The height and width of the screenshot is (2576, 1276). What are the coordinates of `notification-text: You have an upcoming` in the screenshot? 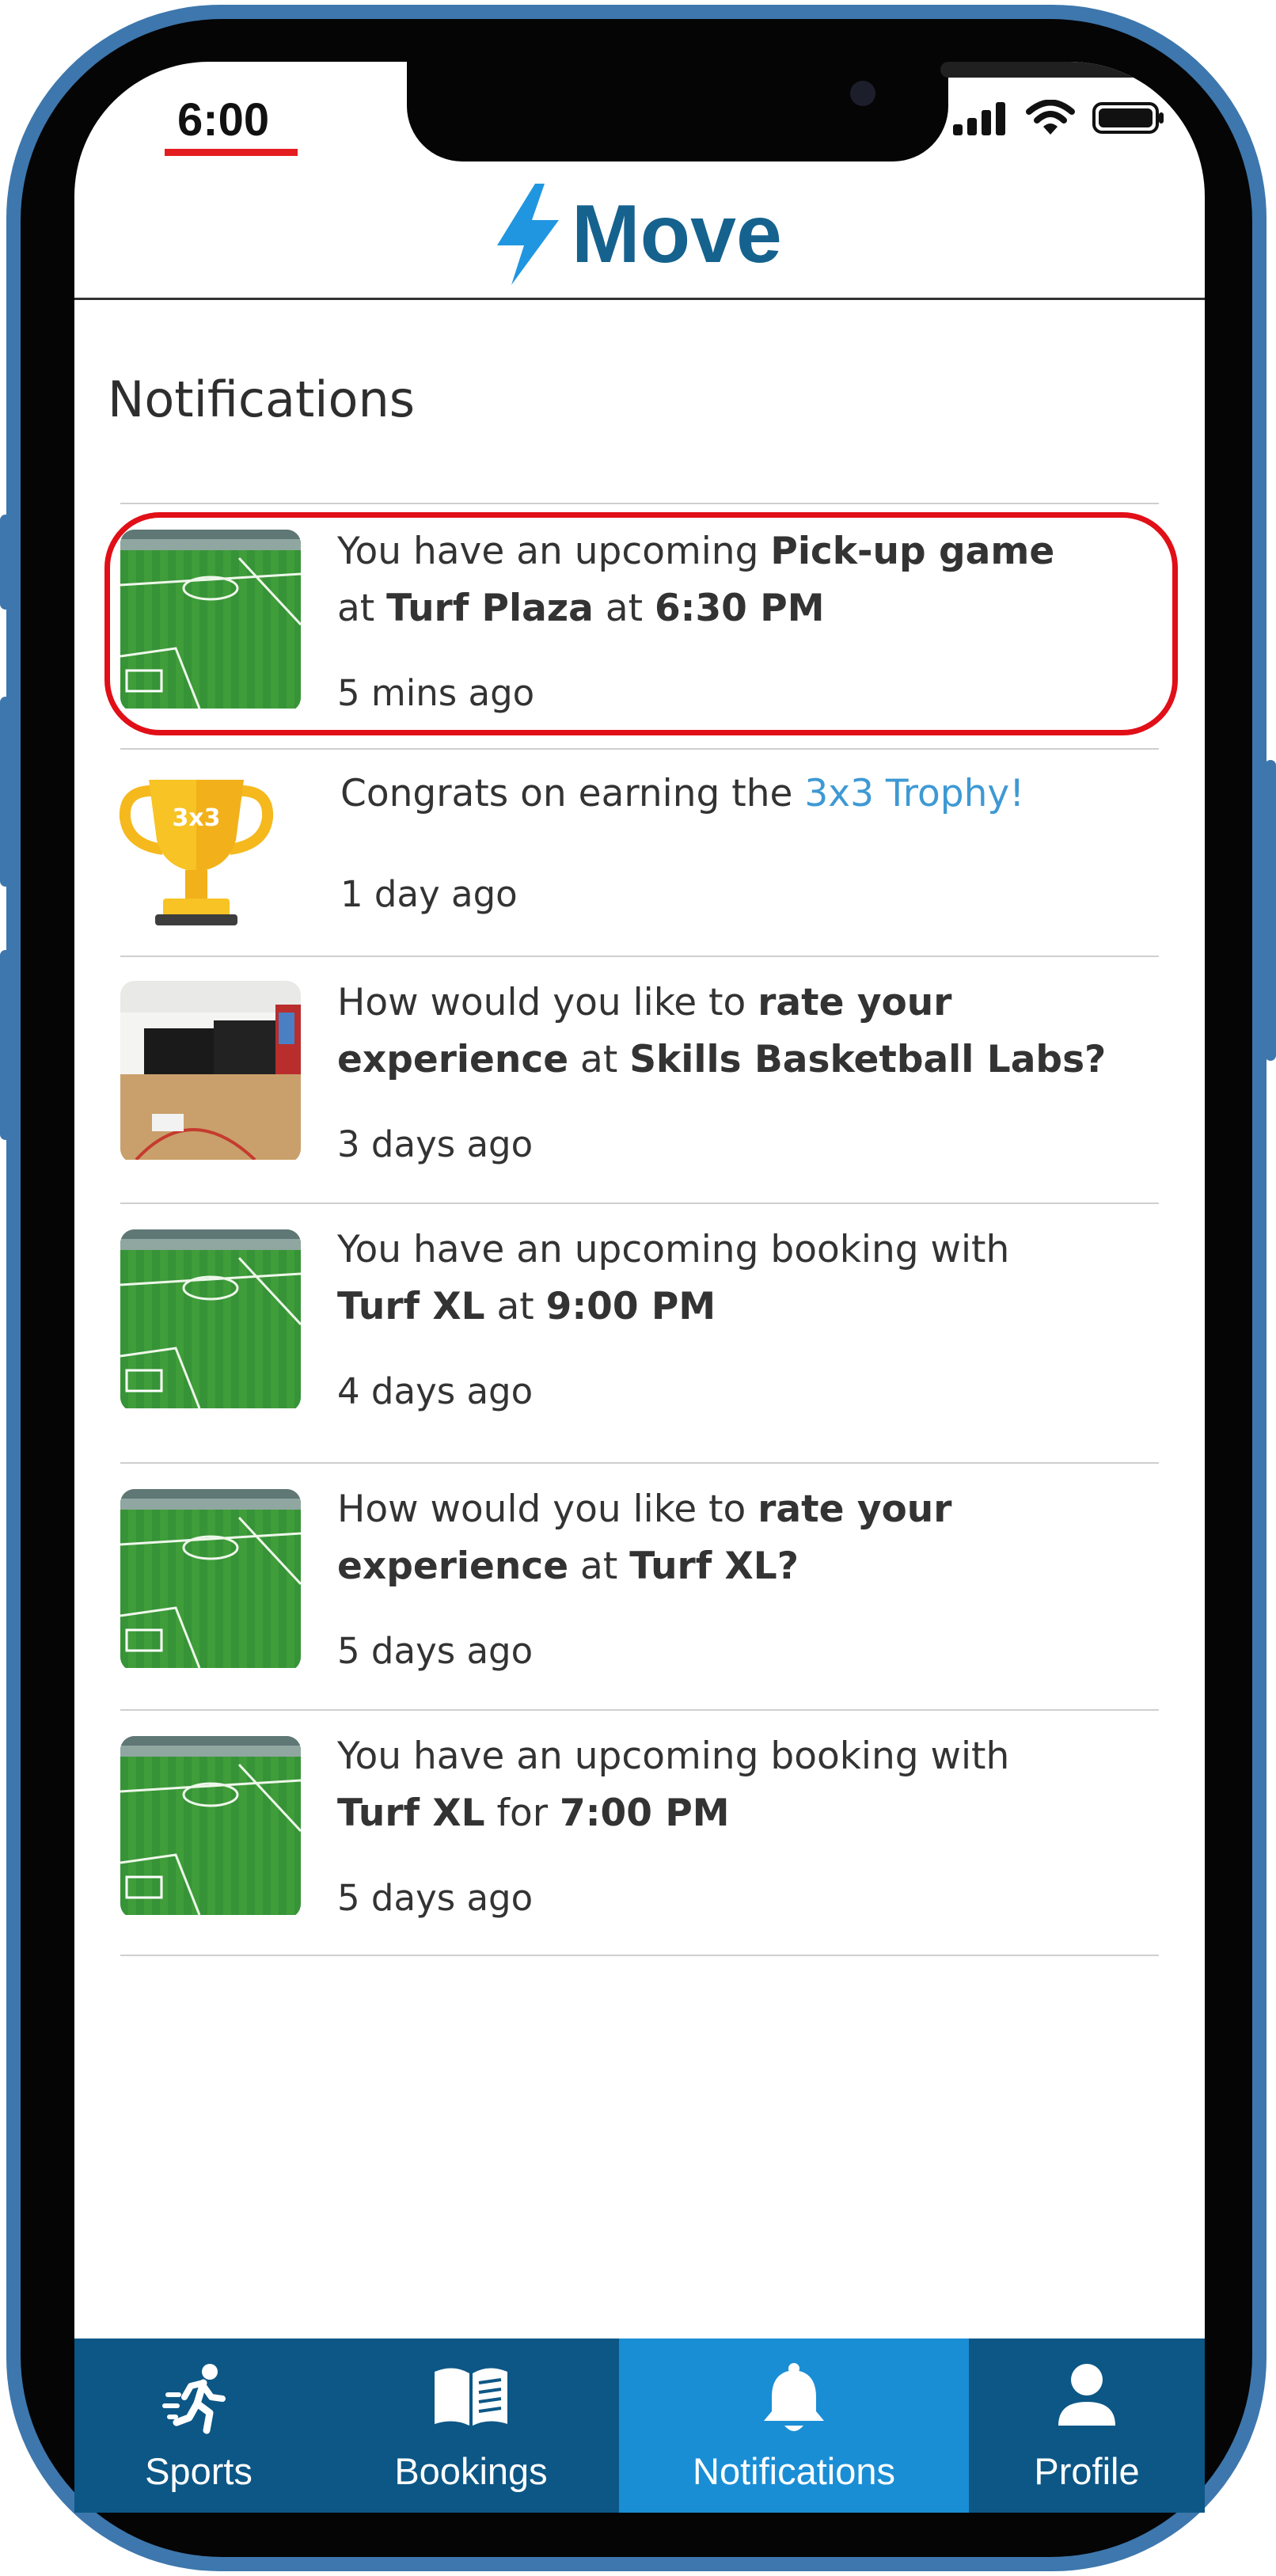 It's located at (554, 551).